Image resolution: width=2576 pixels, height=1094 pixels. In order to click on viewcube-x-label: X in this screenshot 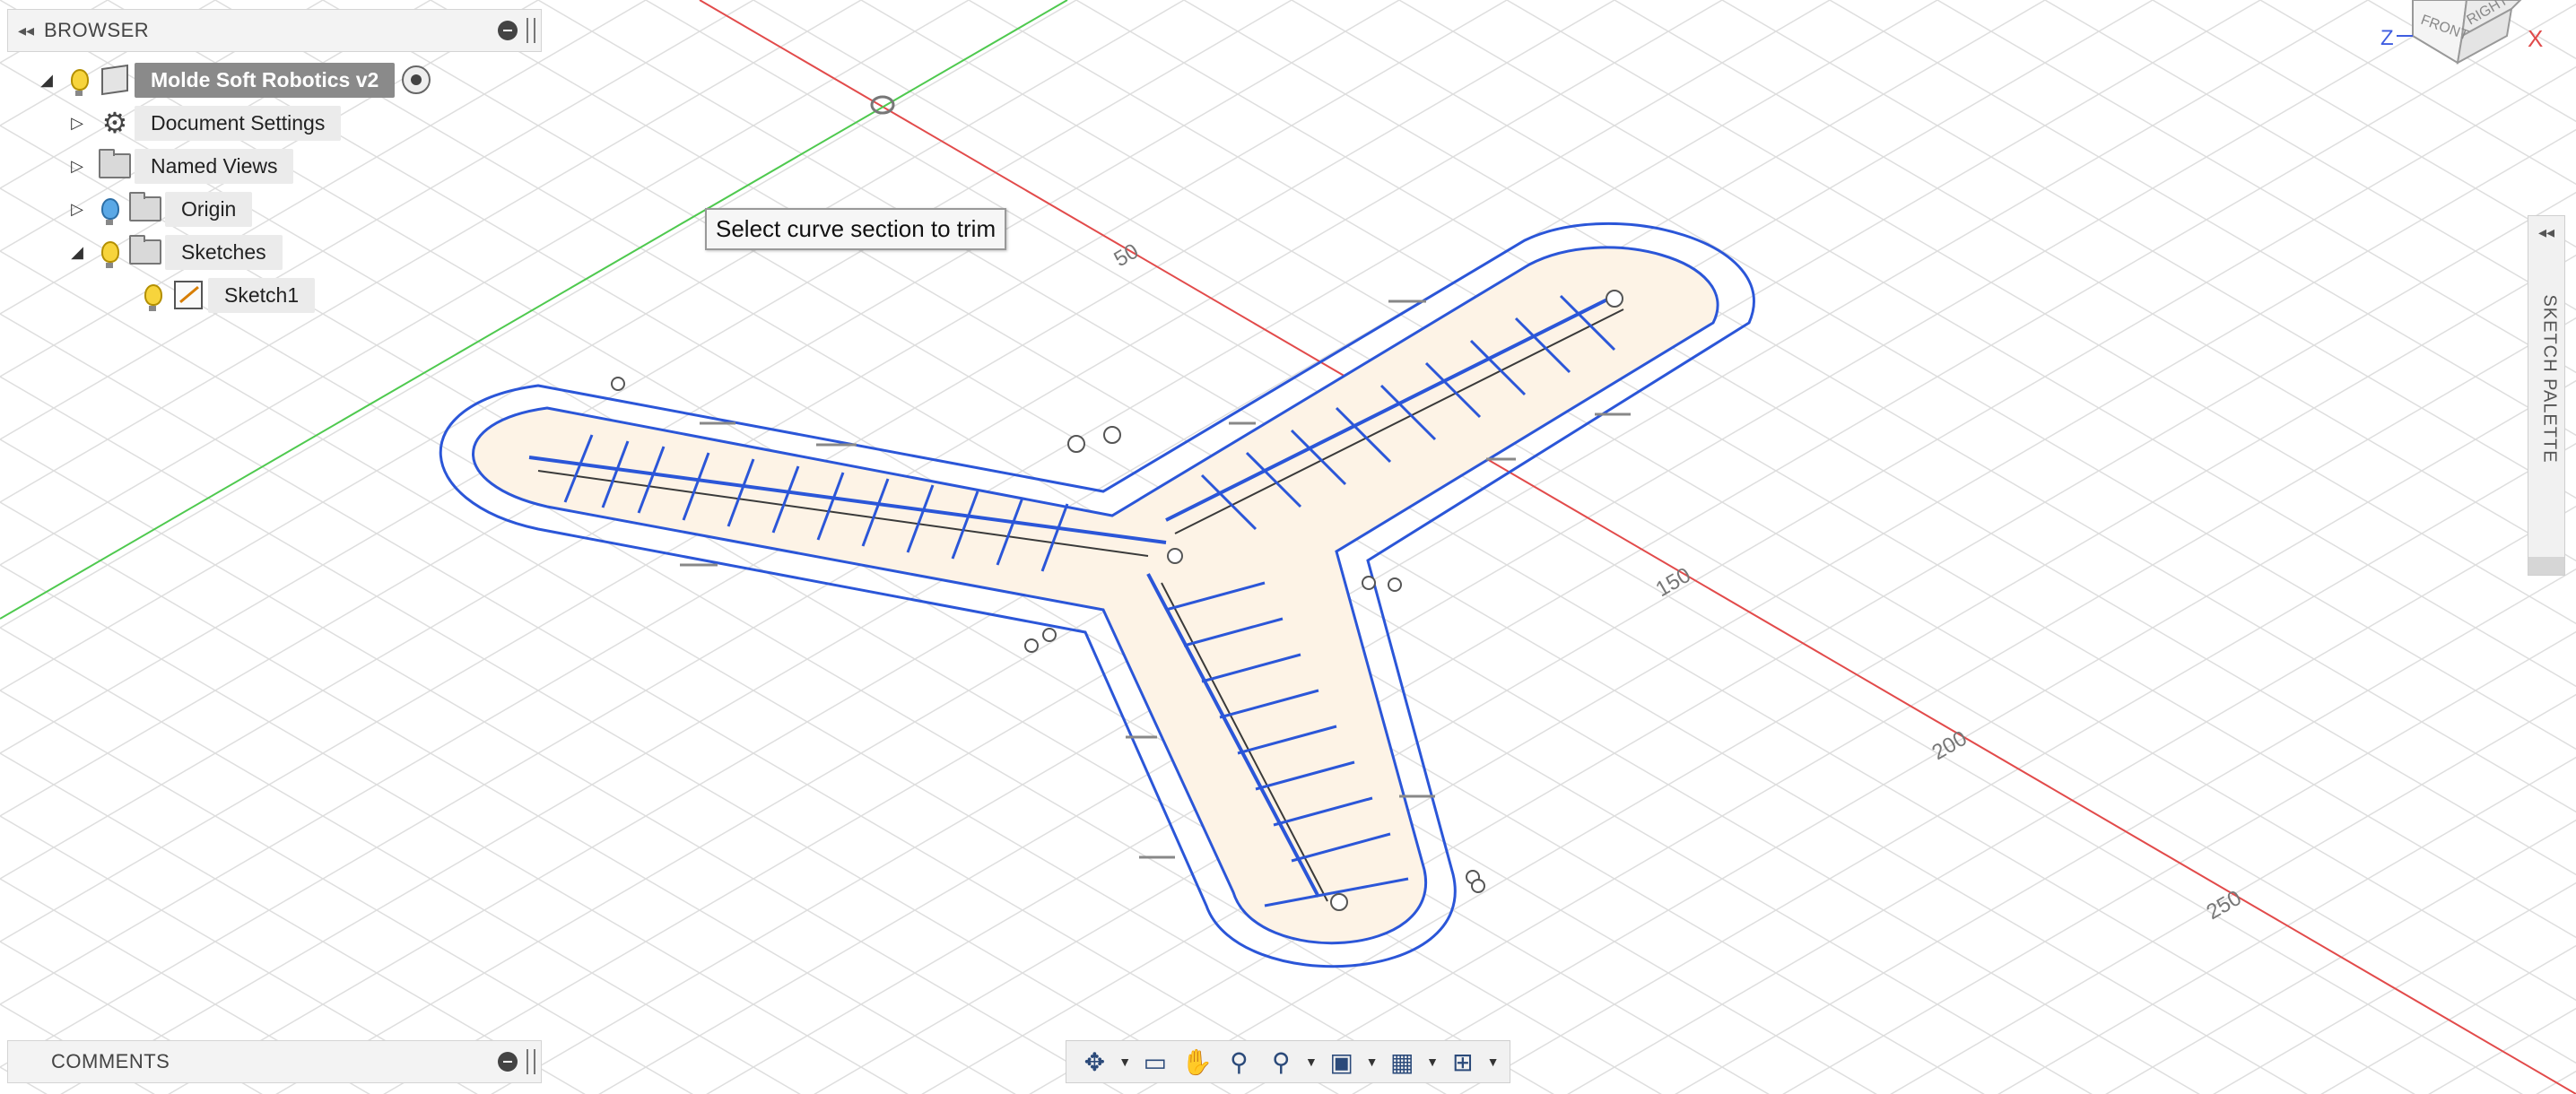, I will do `click(2535, 38)`.